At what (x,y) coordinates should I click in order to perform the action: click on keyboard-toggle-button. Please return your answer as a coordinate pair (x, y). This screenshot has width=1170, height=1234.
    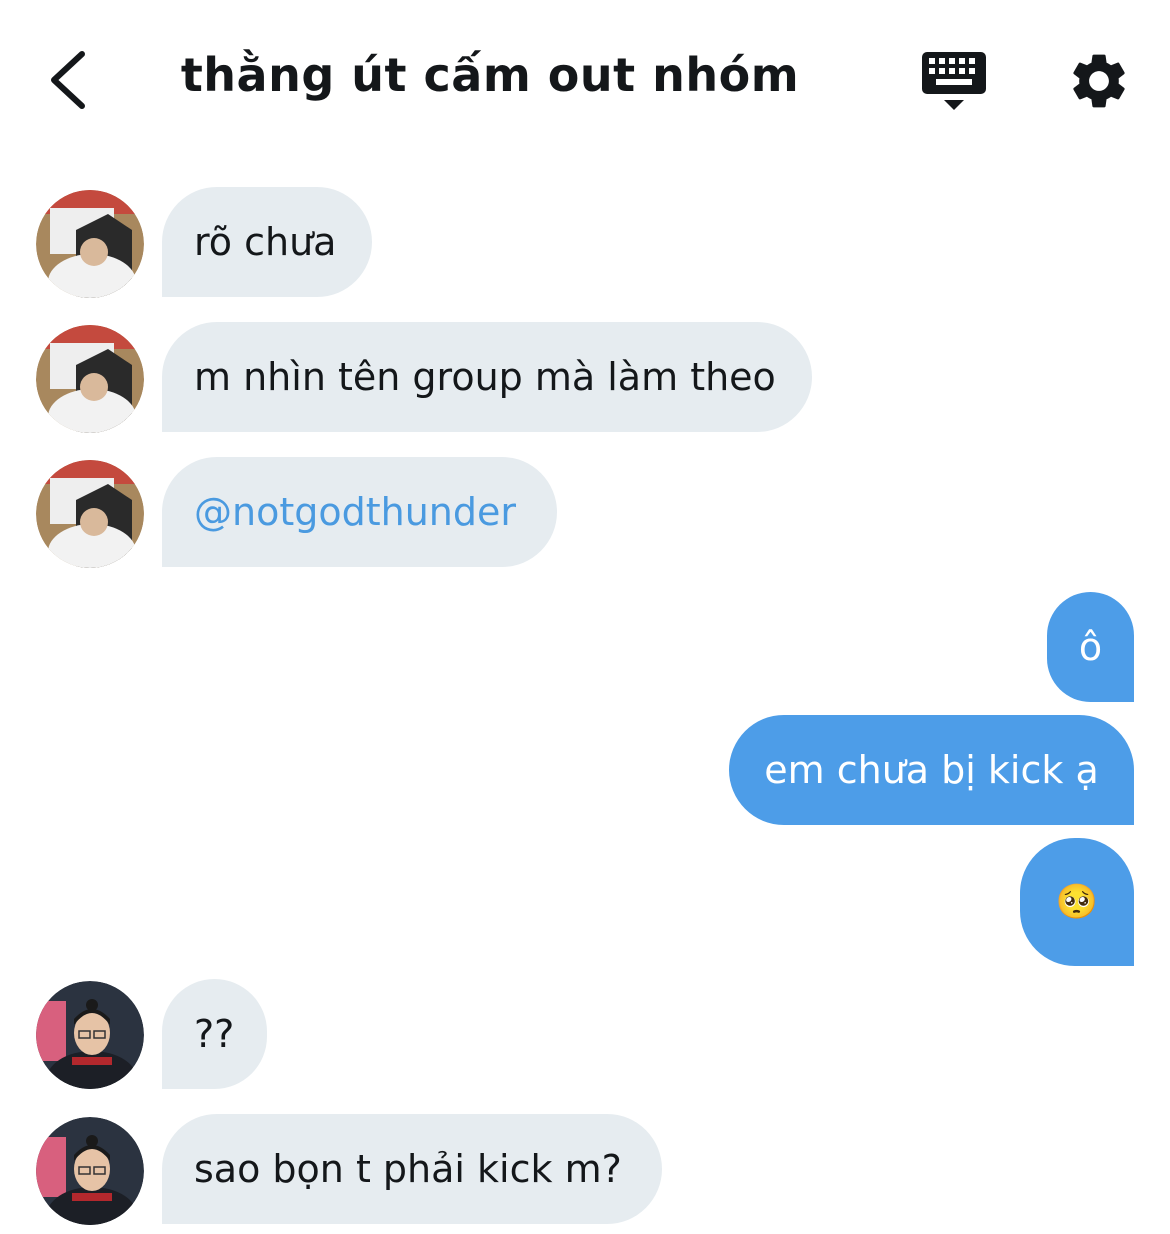
    Looking at the image, I should click on (954, 81).